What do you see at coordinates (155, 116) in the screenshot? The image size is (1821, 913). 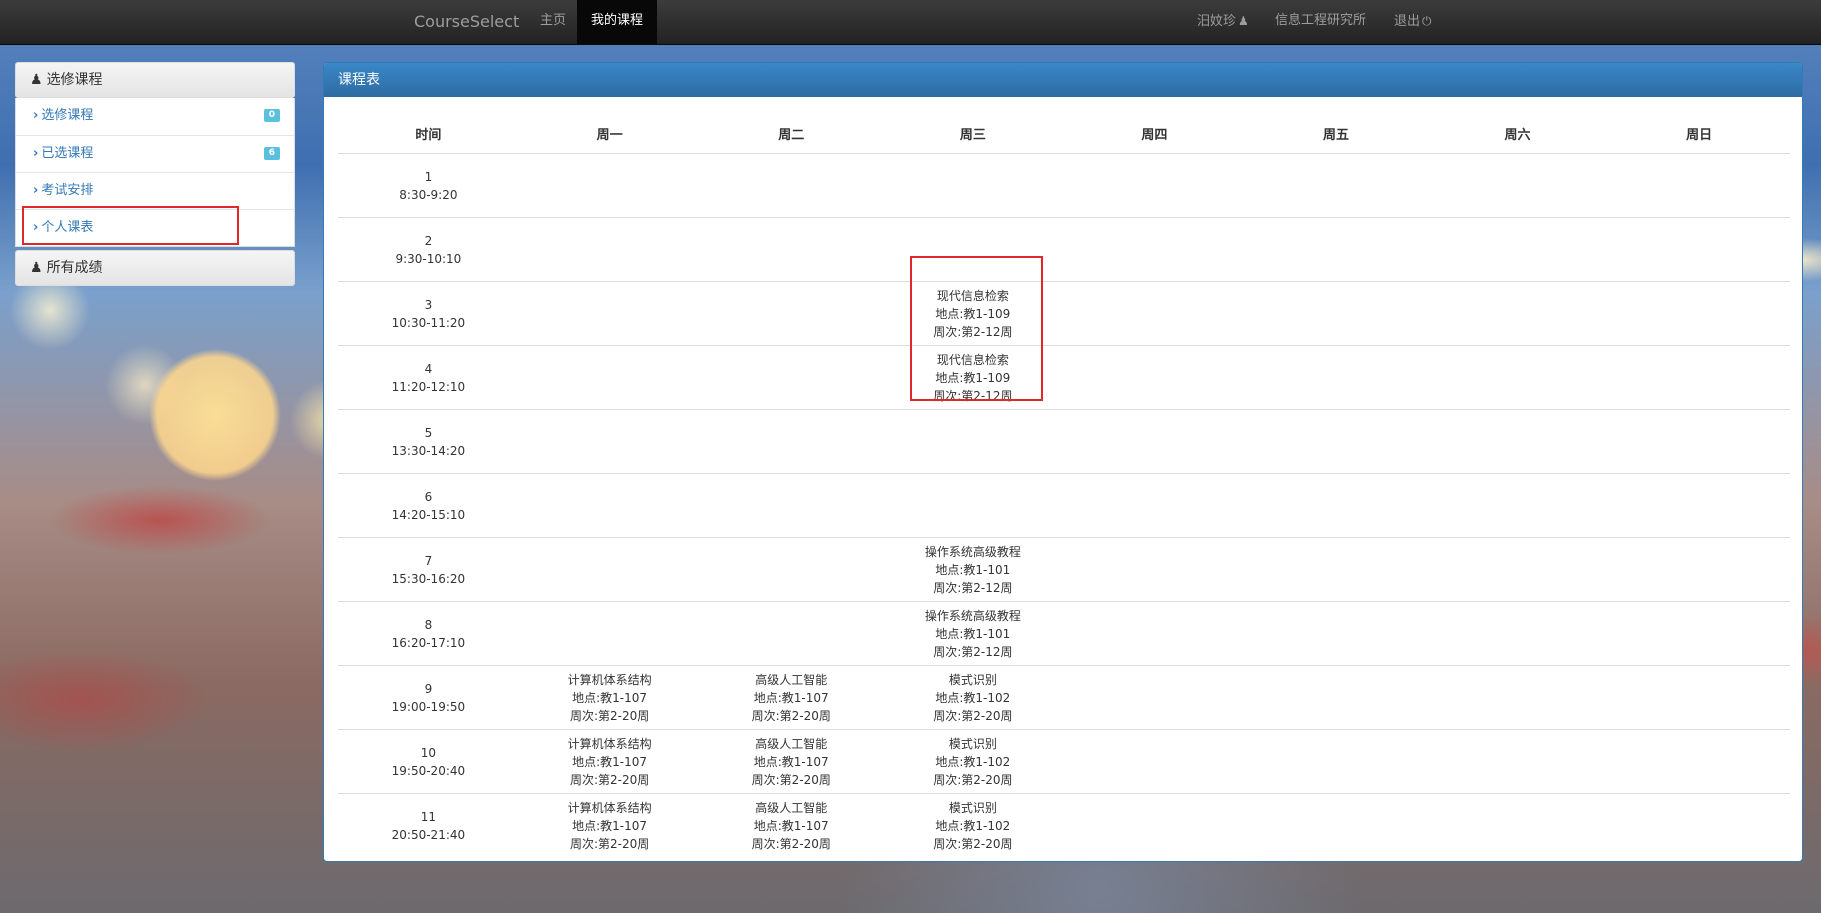 I see `sidebar-item-elective-courses: › 选修课程 0` at bounding box center [155, 116].